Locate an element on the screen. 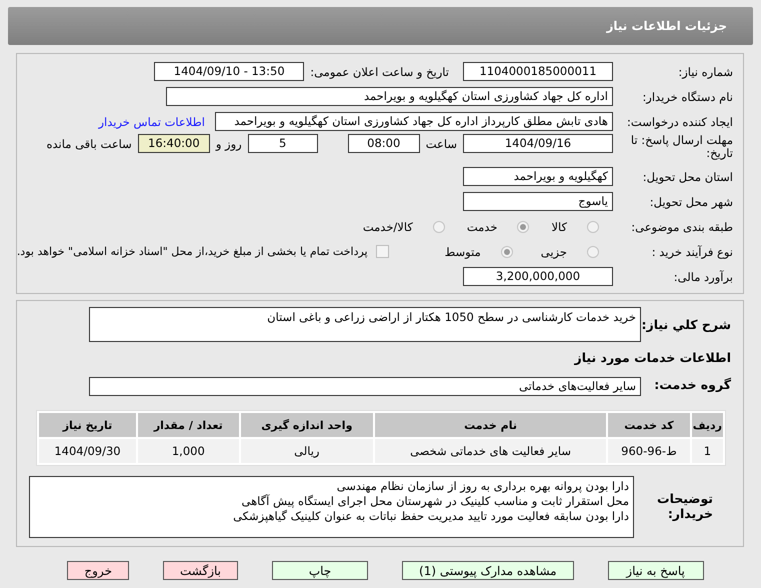 Image resolution: width=761 pixels, height=588 pixels. column-header: تعداد / مقدار is located at coordinates (188, 425).